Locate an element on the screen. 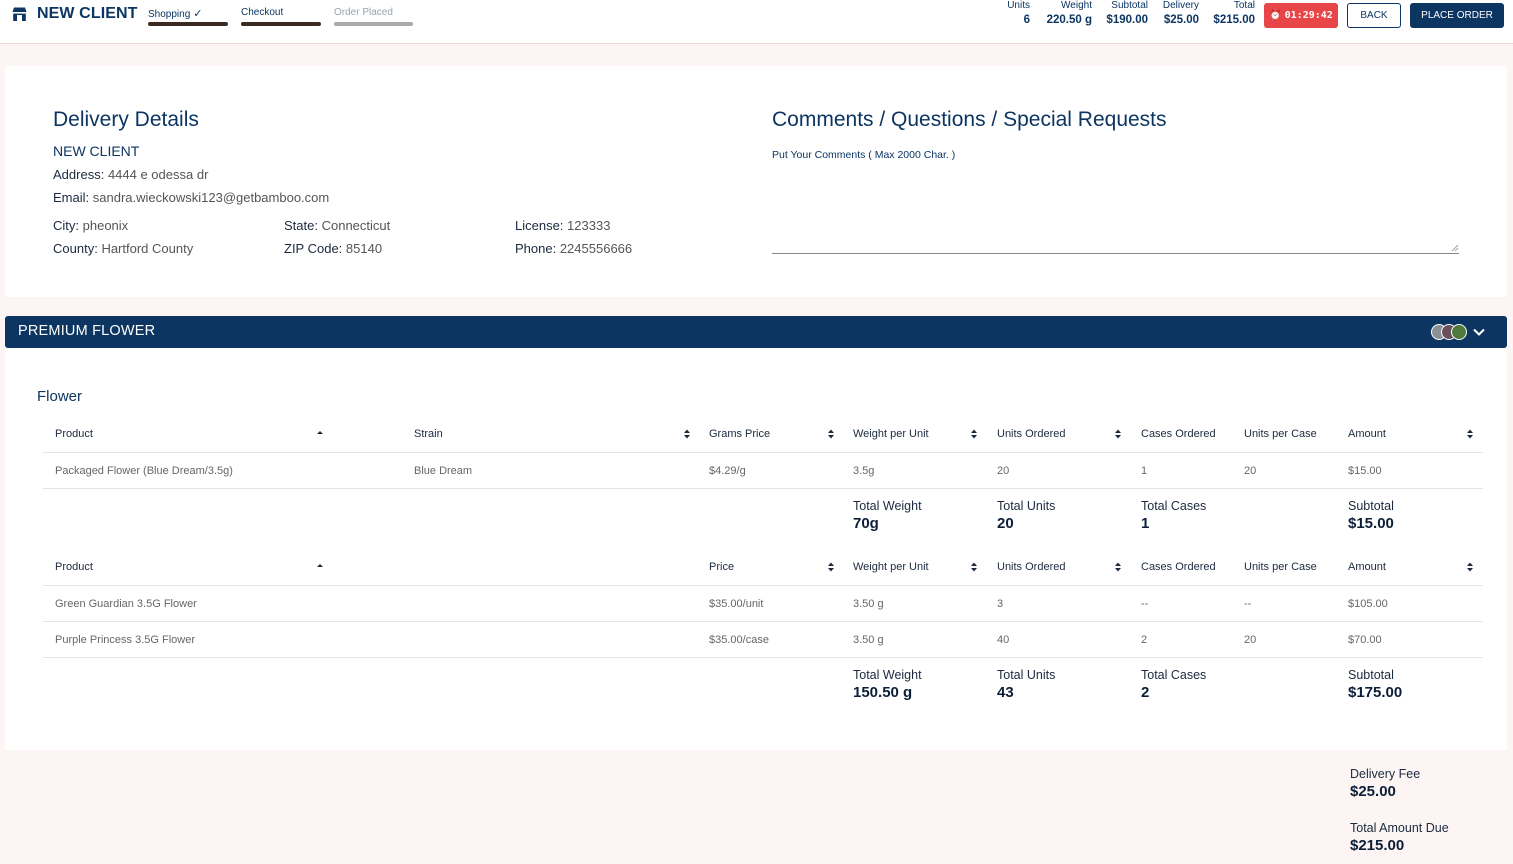 This screenshot has height=864, width=1513. field-label: Address: is located at coordinates (79, 174).